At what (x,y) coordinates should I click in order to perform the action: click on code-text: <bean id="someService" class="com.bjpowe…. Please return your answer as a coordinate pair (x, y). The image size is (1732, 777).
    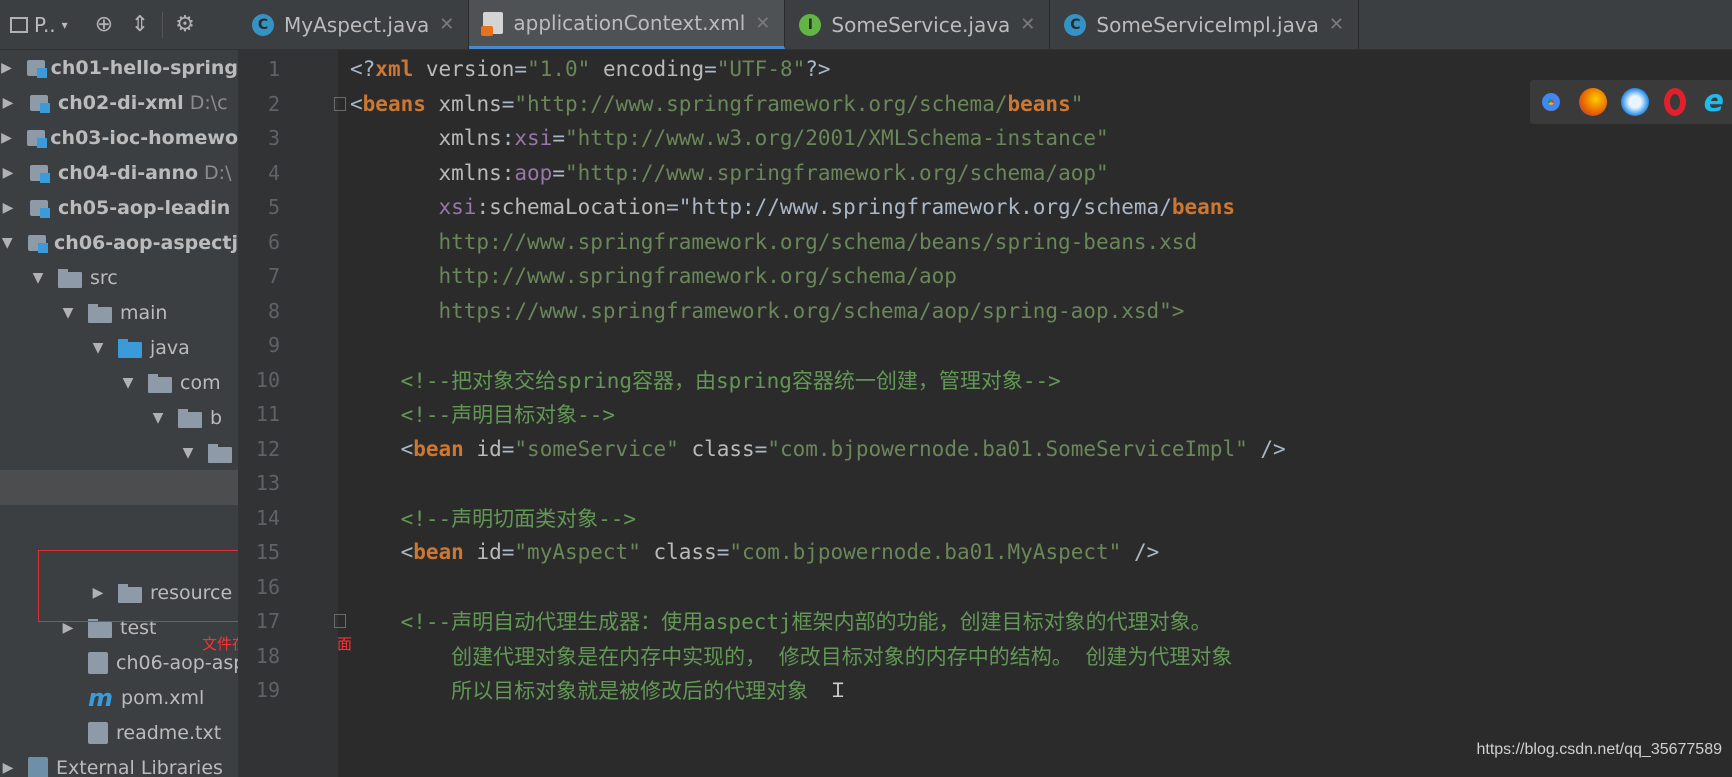
    Looking at the image, I should click on (818, 448).